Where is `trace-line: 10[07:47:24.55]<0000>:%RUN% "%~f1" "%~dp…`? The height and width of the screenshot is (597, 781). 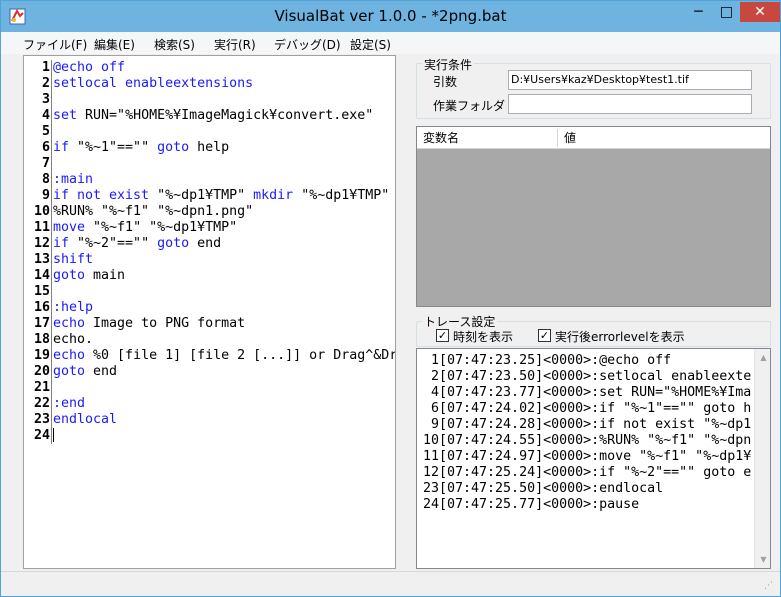
trace-line: 10[07:47:24.55]<0000>:%RUN% "%~f1" "%~dp… is located at coordinates (588, 441).